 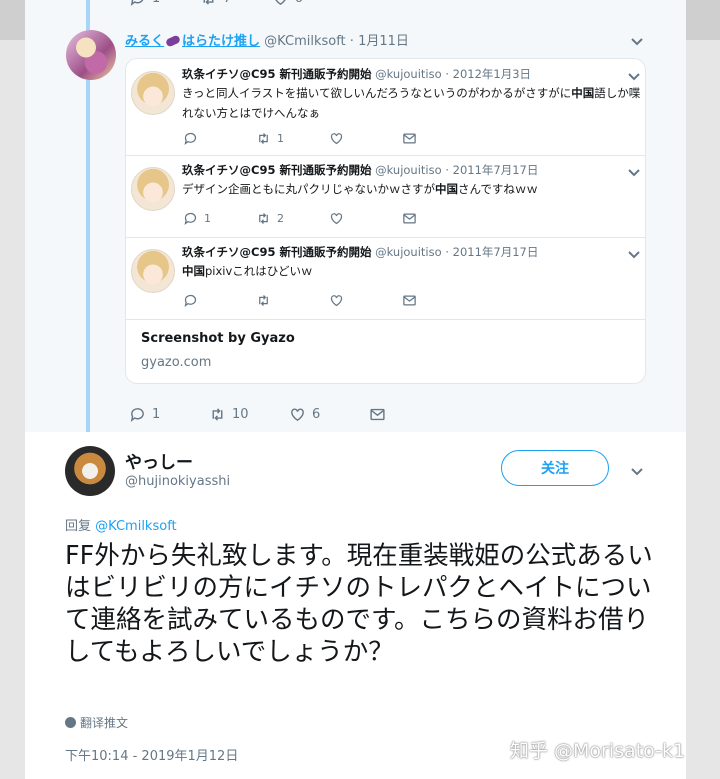 What do you see at coordinates (292, 300) in the screenshot?
I see `result-retweet` at bounding box center [292, 300].